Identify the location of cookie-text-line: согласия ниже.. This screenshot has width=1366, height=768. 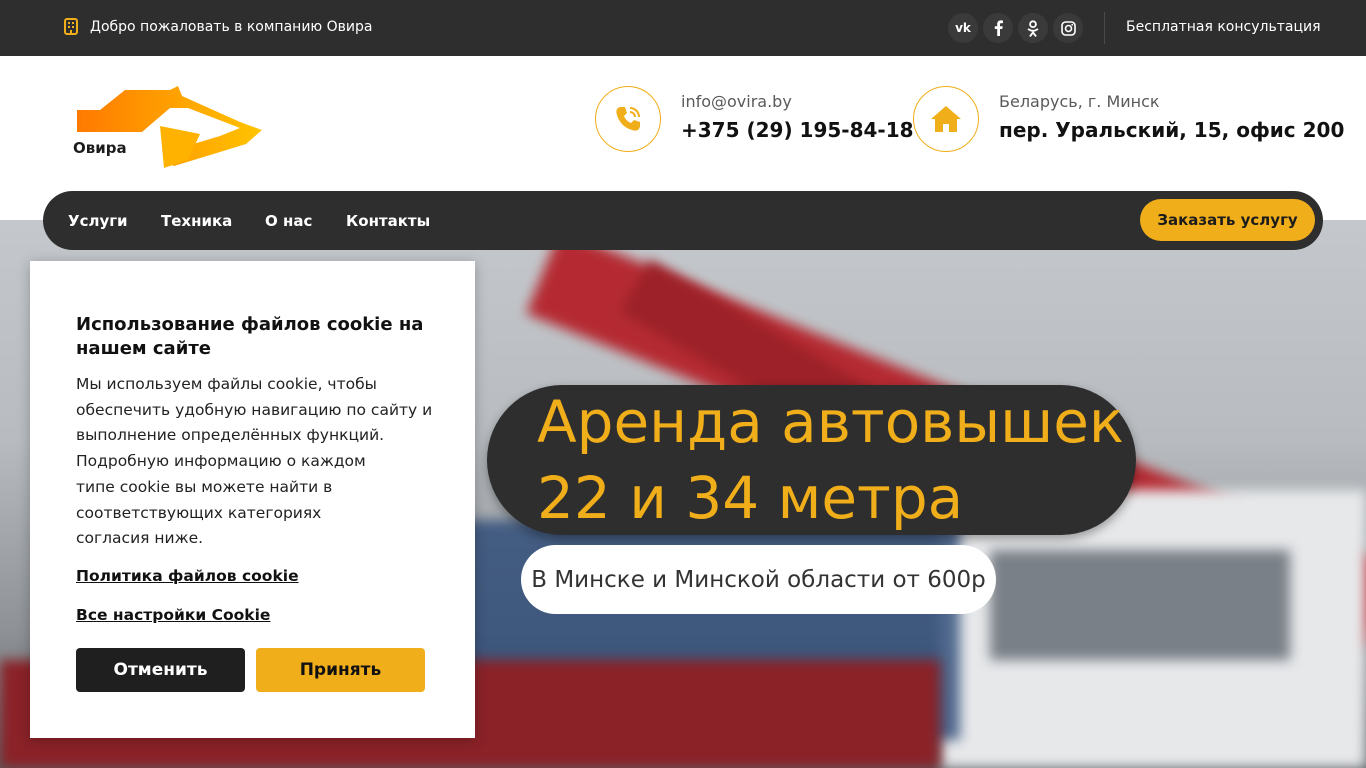
(140, 538).